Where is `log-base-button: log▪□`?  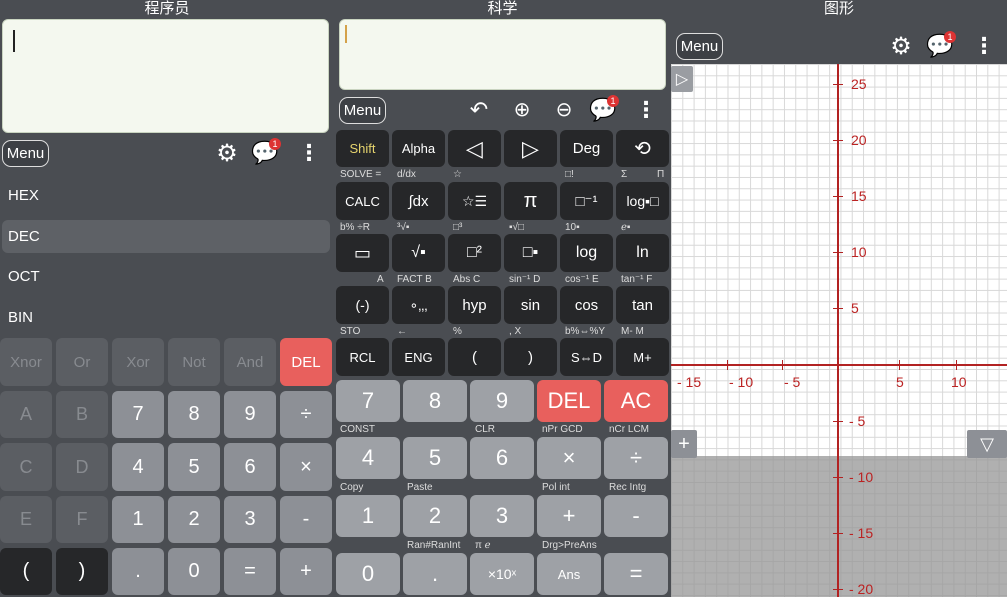 log-base-button: log▪□ is located at coordinates (642, 201).